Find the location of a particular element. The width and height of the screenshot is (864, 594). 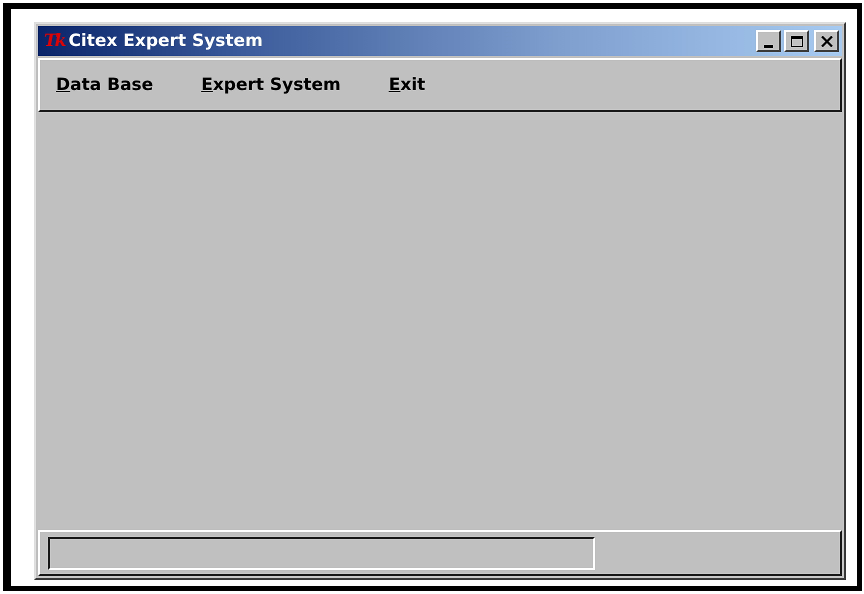

maximize-button is located at coordinates (796, 41).